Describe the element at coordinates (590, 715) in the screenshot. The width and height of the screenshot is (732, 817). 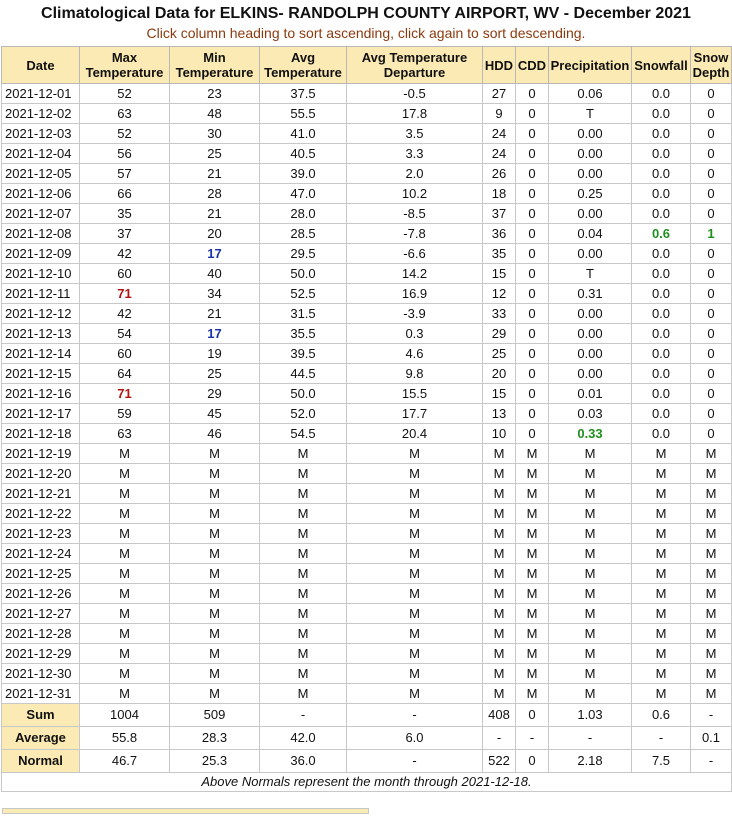
I see `summary-precipitation: 1.03` at that location.